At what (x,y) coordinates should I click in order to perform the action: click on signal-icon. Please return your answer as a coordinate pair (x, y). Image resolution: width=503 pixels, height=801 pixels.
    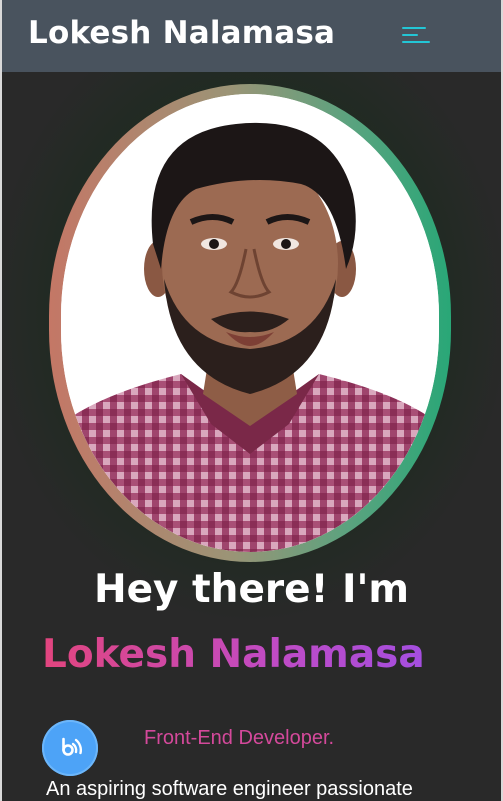
    Looking at the image, I should click on (72, 746).